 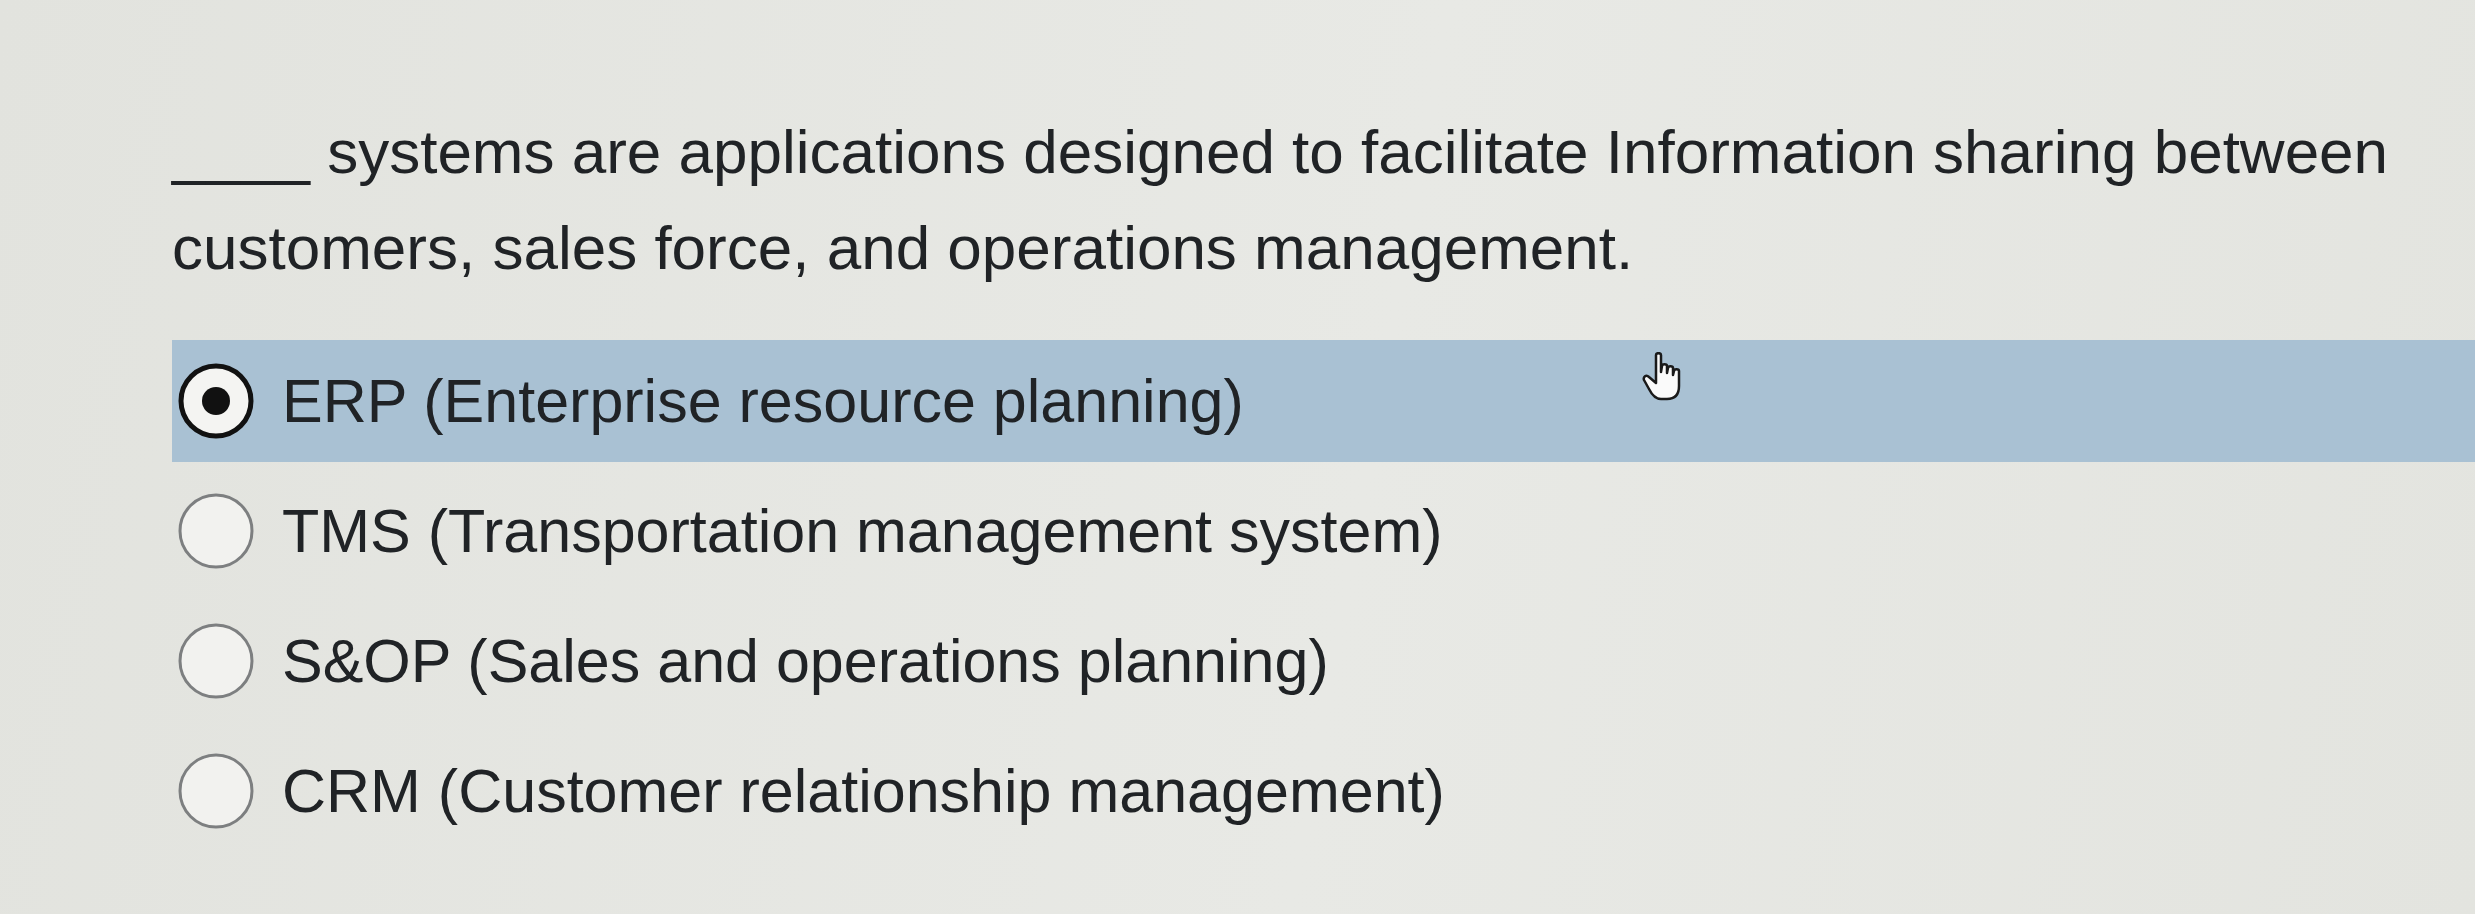 What do you see at coordinates (863, 791) in the screenshot?
I see `option-label: CRM (Customer relationship management)` at bounding box center [863, 791].